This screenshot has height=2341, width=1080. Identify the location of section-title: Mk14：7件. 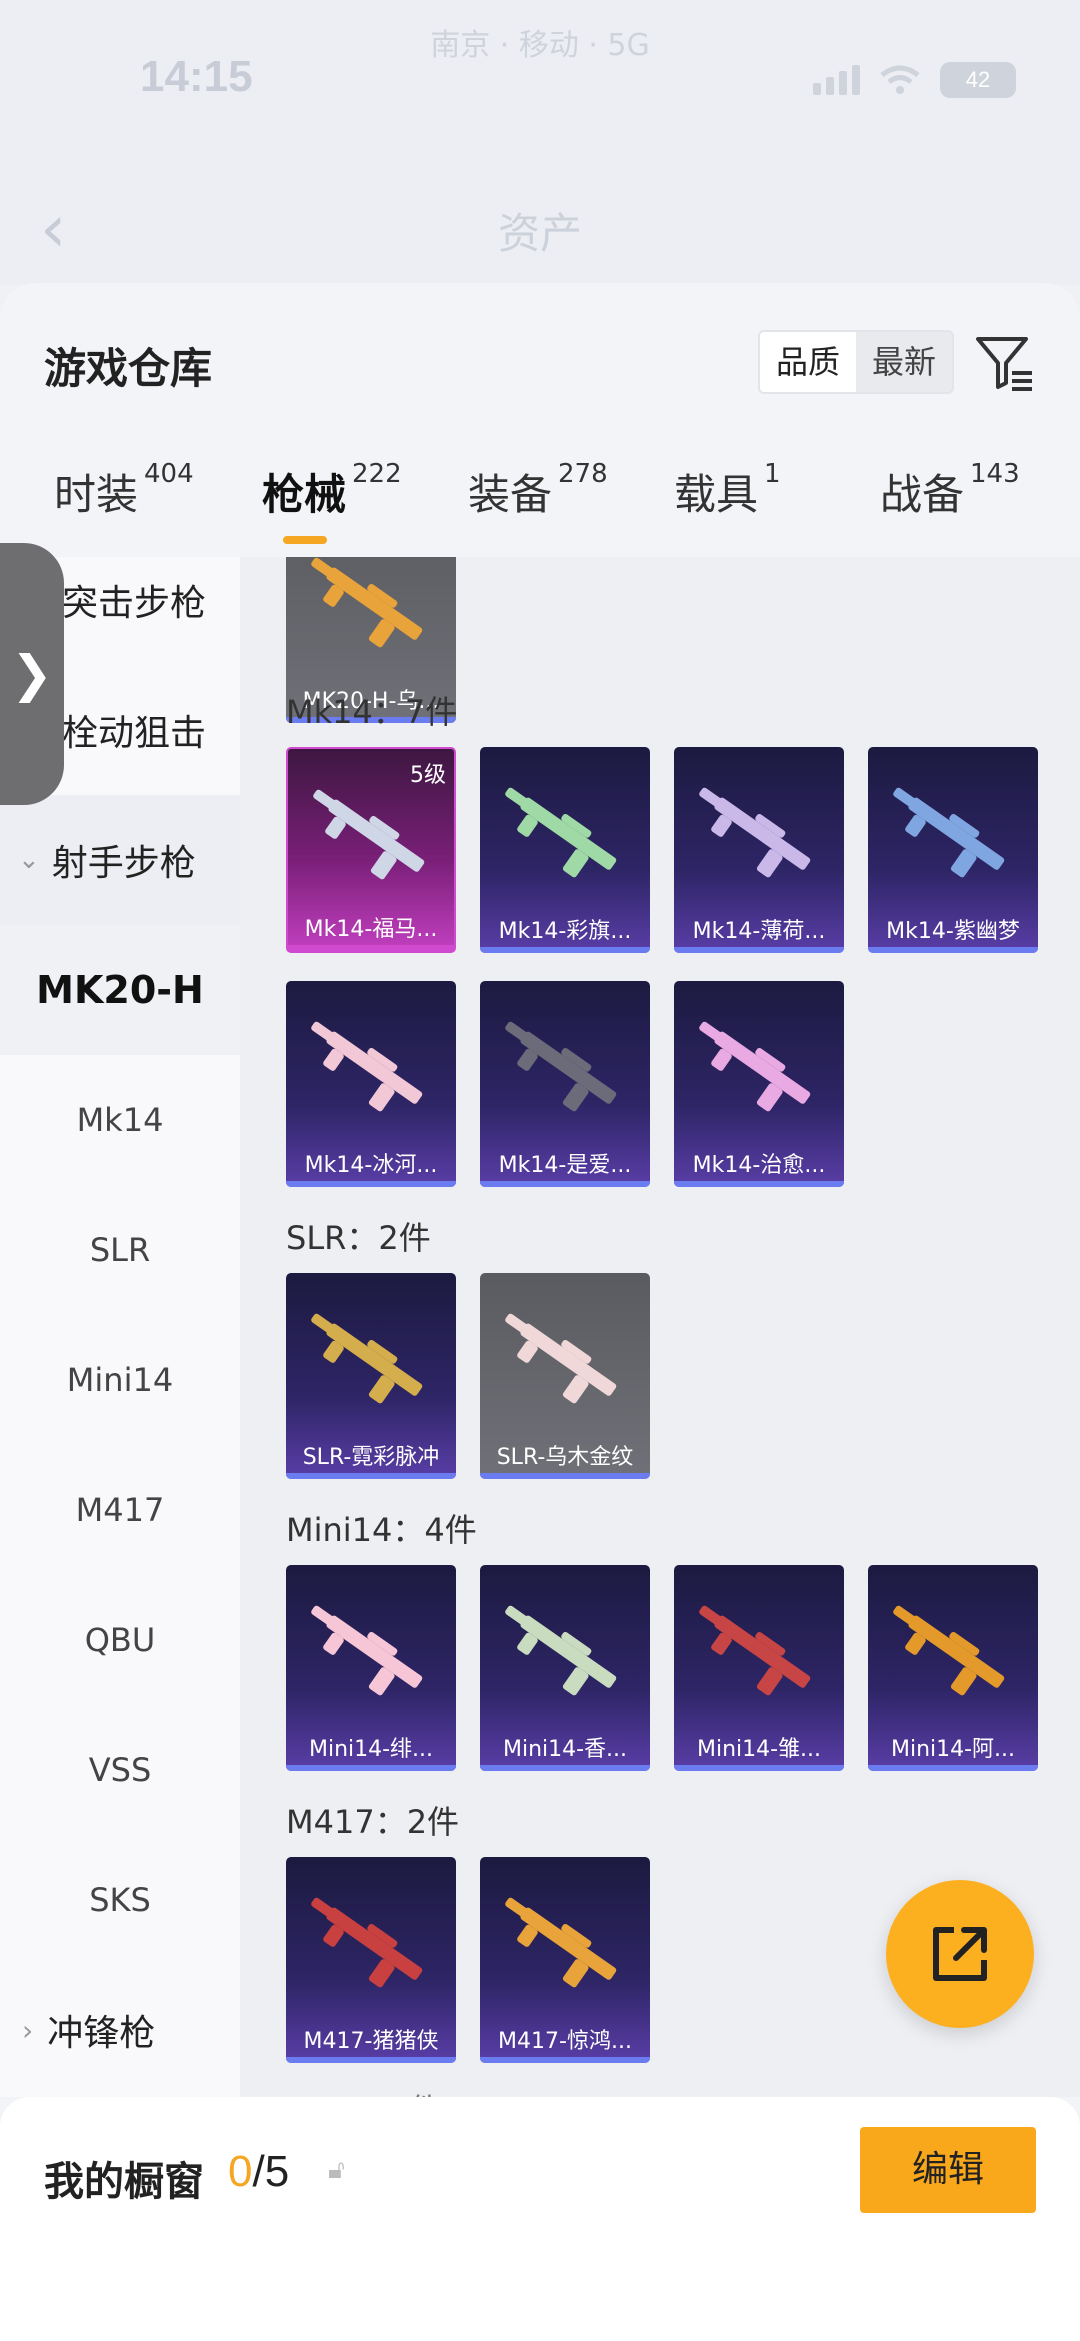
(372, 712).